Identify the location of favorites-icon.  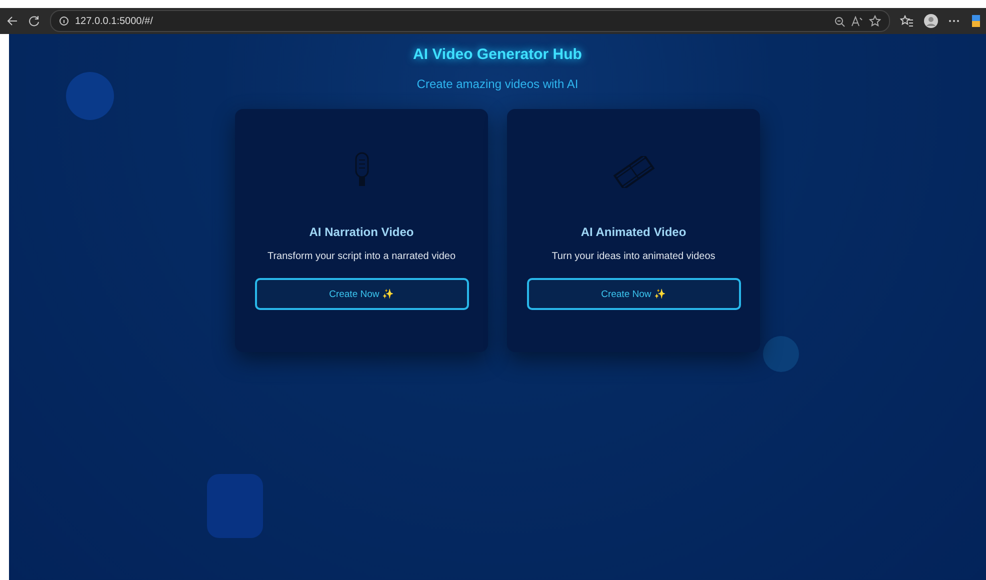
(907, 21).